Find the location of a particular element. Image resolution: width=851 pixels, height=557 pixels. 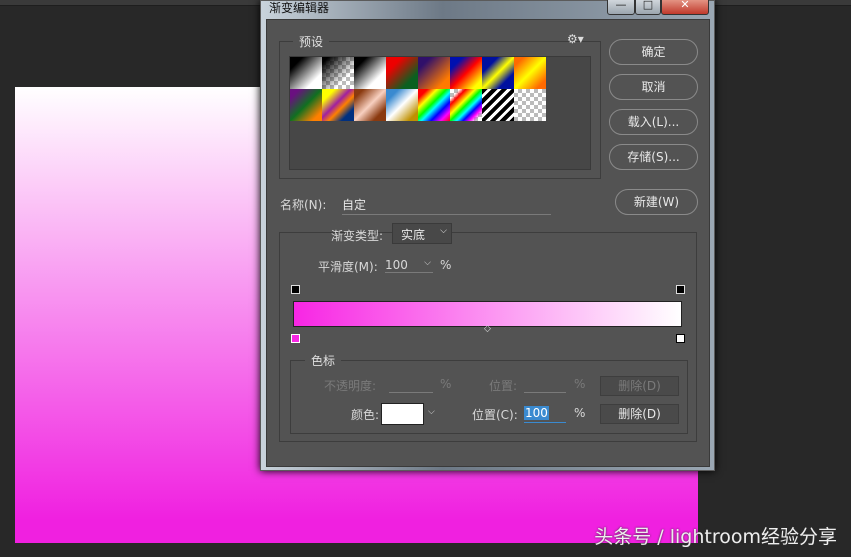

color-position-input: 100 is located at coordinates (545, 414).